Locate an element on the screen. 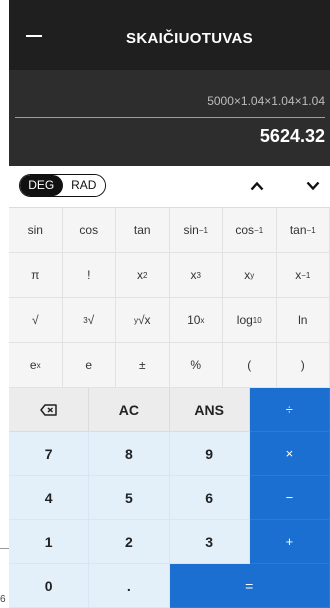  key-superscript: 3 is located at coordinates (198, 275).